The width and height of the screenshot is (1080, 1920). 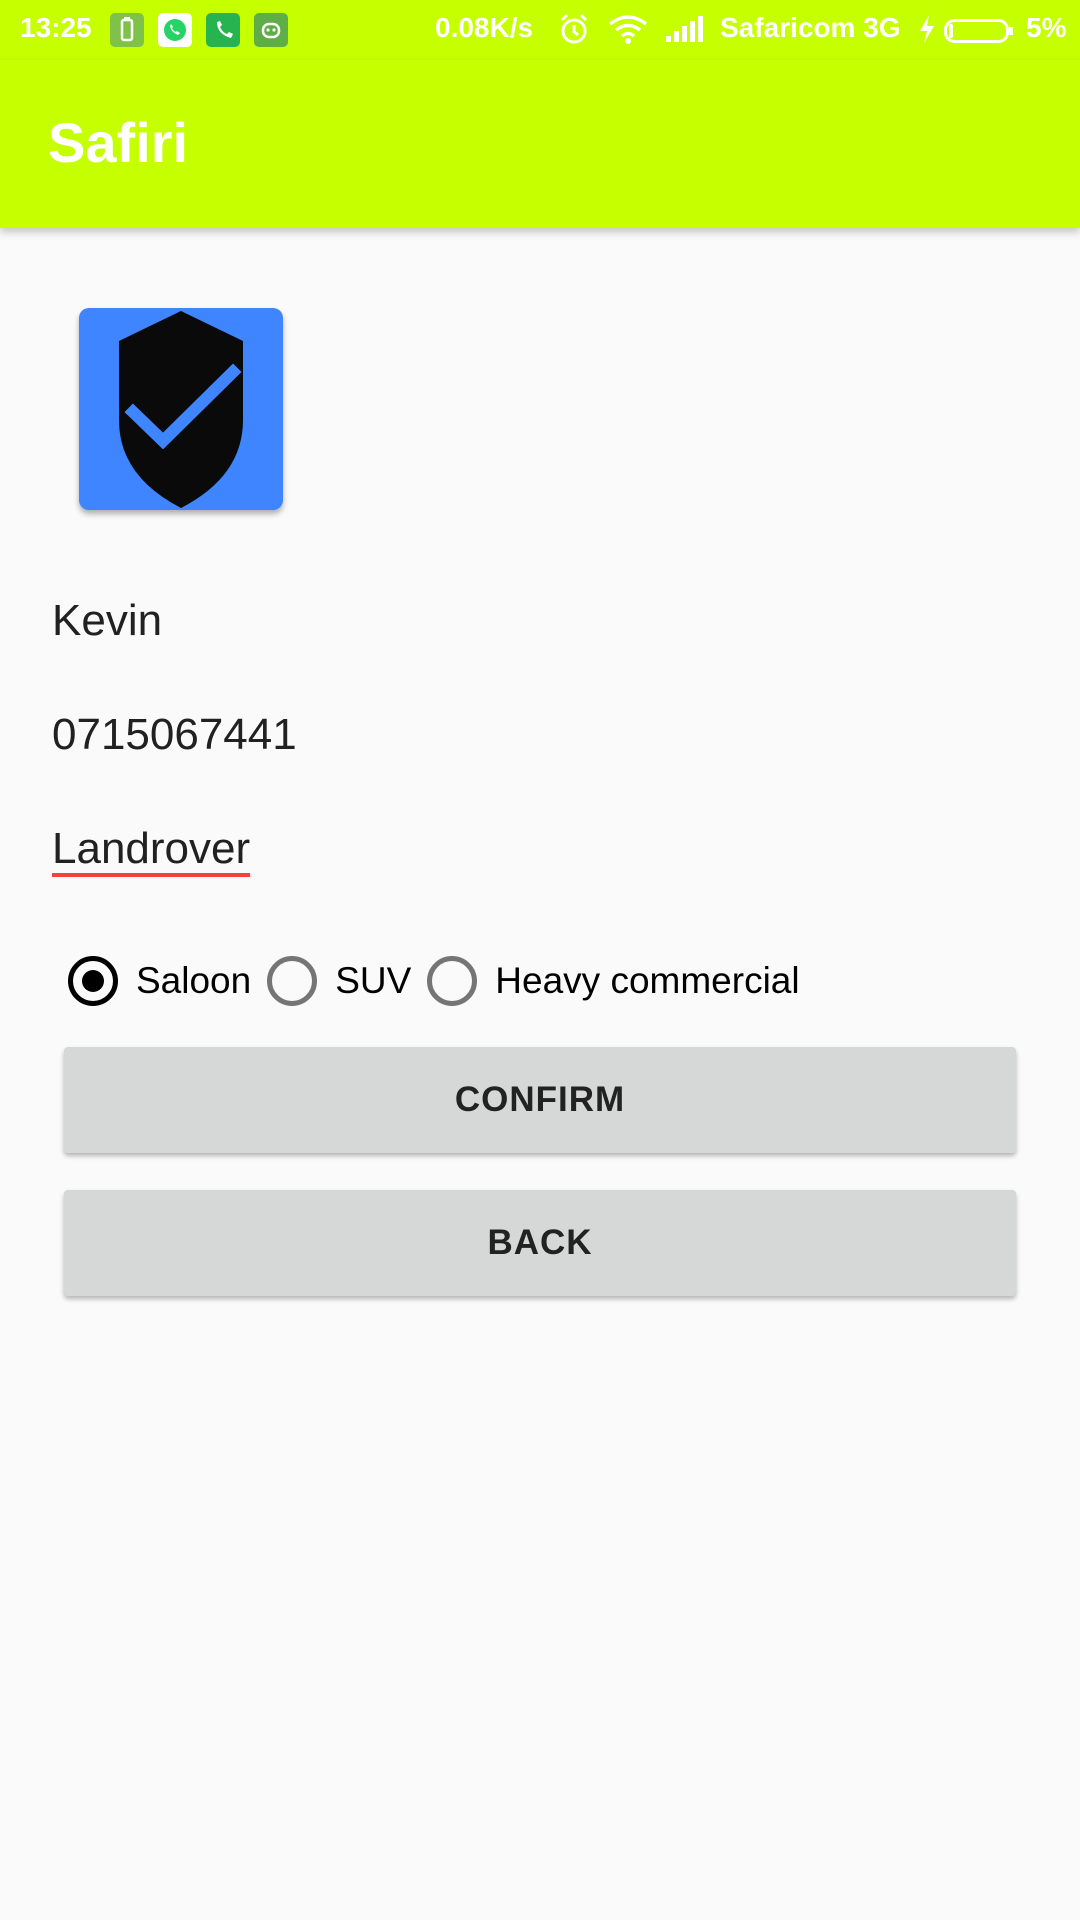 What do you see at coordinates (979, 30) in the screenshot?
I see `battery-icon` at bounding box center [979, 30].